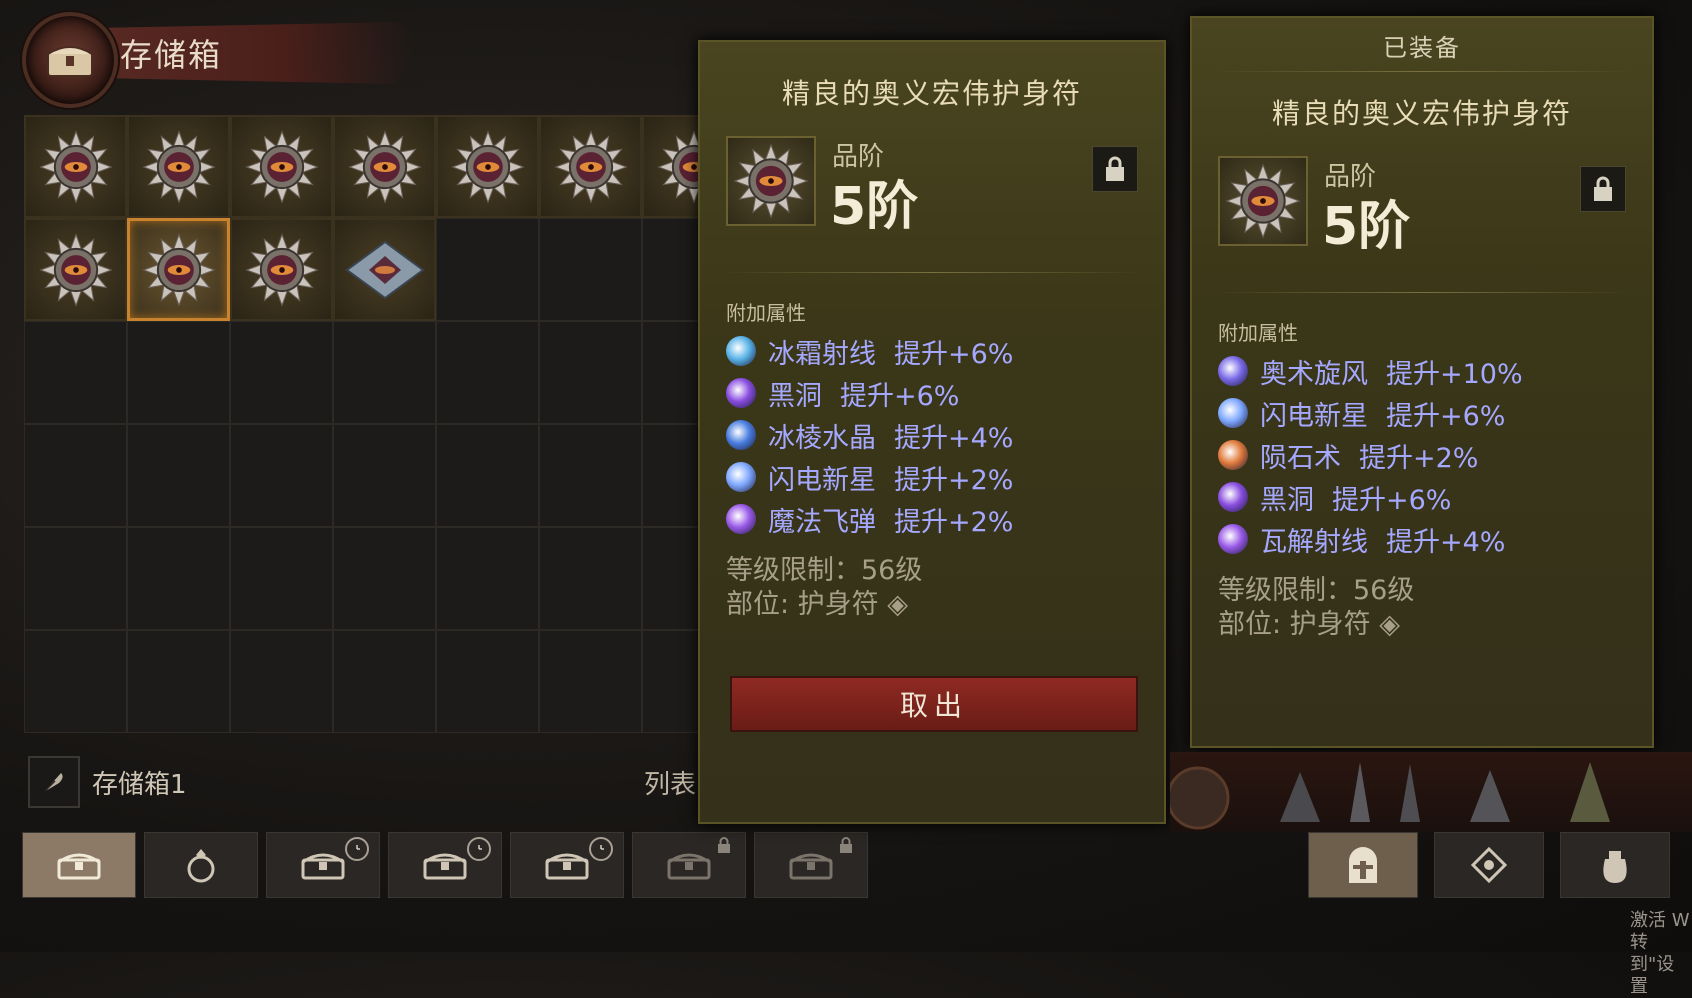 The height and width of the screenshot is (998, 1692). I want to click on skill-name: 陨石术, so click(1300, 458).